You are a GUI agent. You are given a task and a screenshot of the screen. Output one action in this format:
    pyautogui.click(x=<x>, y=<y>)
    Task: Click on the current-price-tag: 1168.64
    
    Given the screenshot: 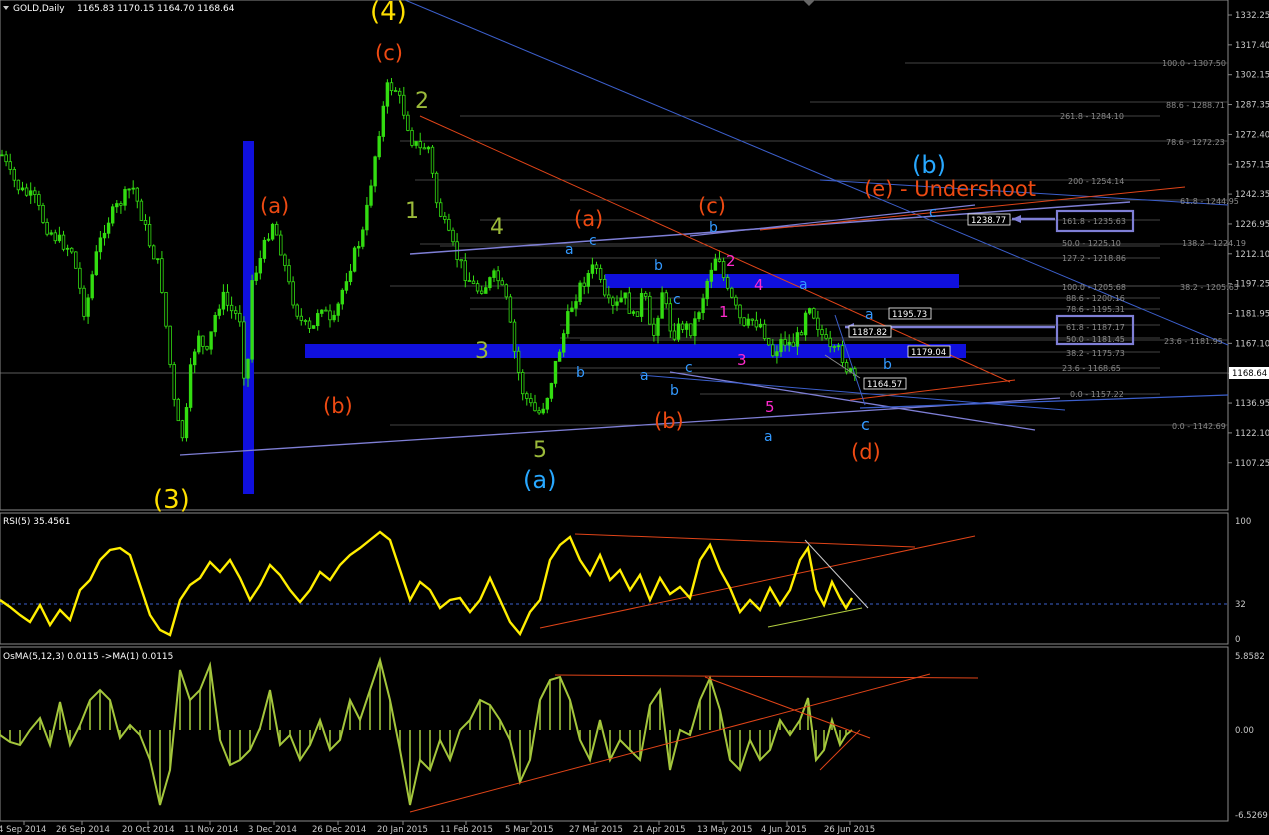 What is the action you would take?
    pyautogui.click(x=1249, y=373)
    